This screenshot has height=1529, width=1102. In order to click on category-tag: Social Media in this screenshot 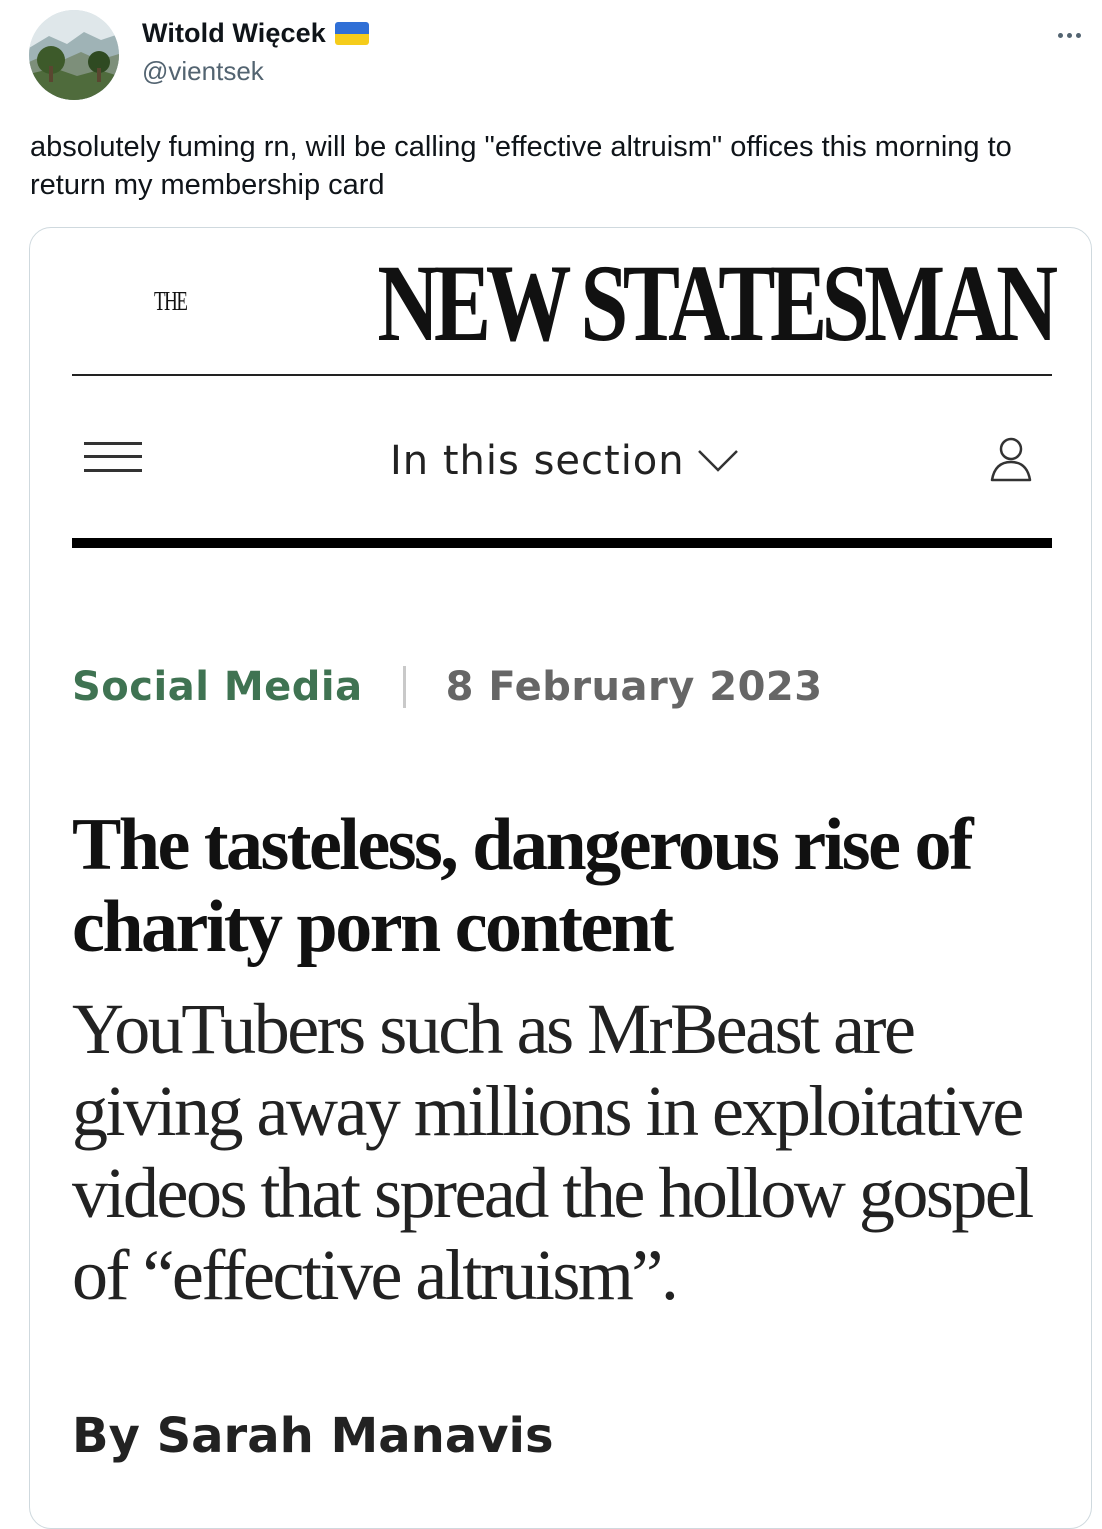, I will do `click(217, 687)`.